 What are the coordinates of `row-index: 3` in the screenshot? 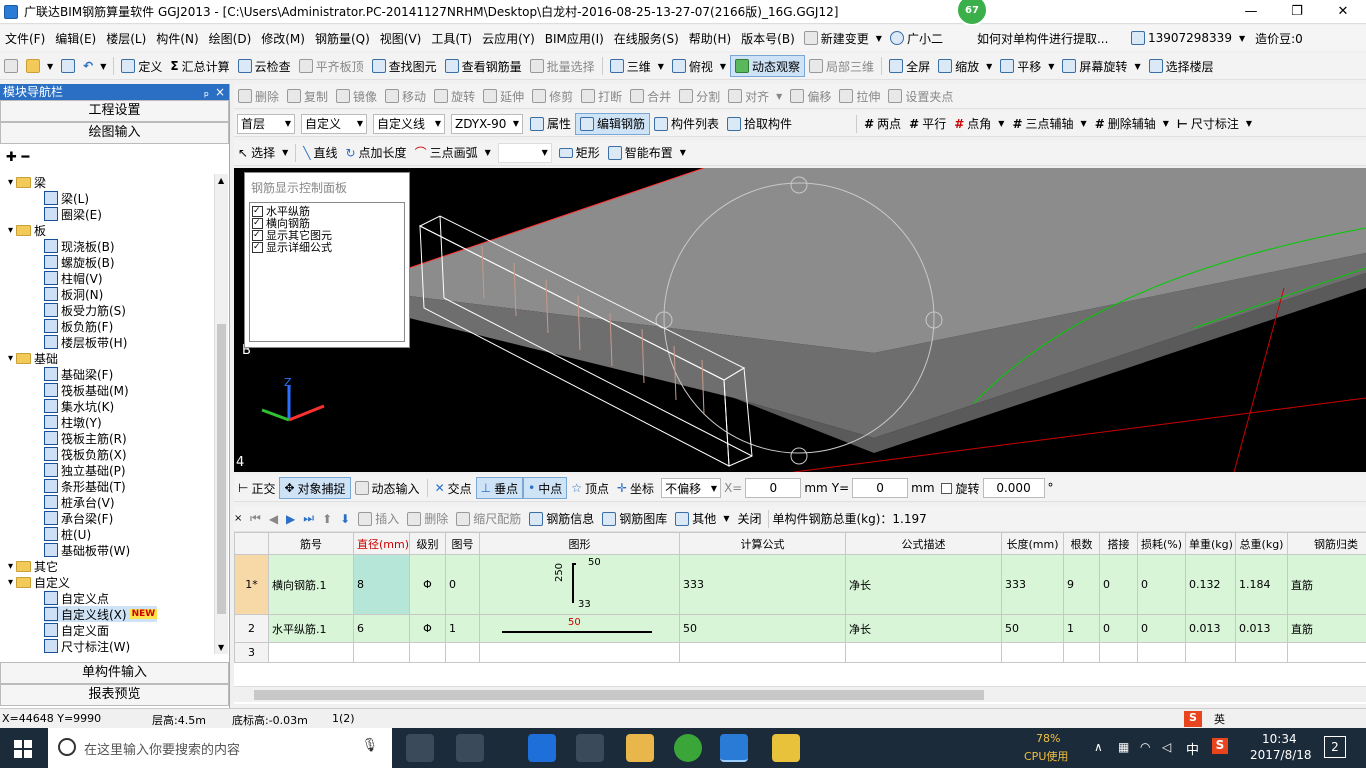 It's located at (251, 652).